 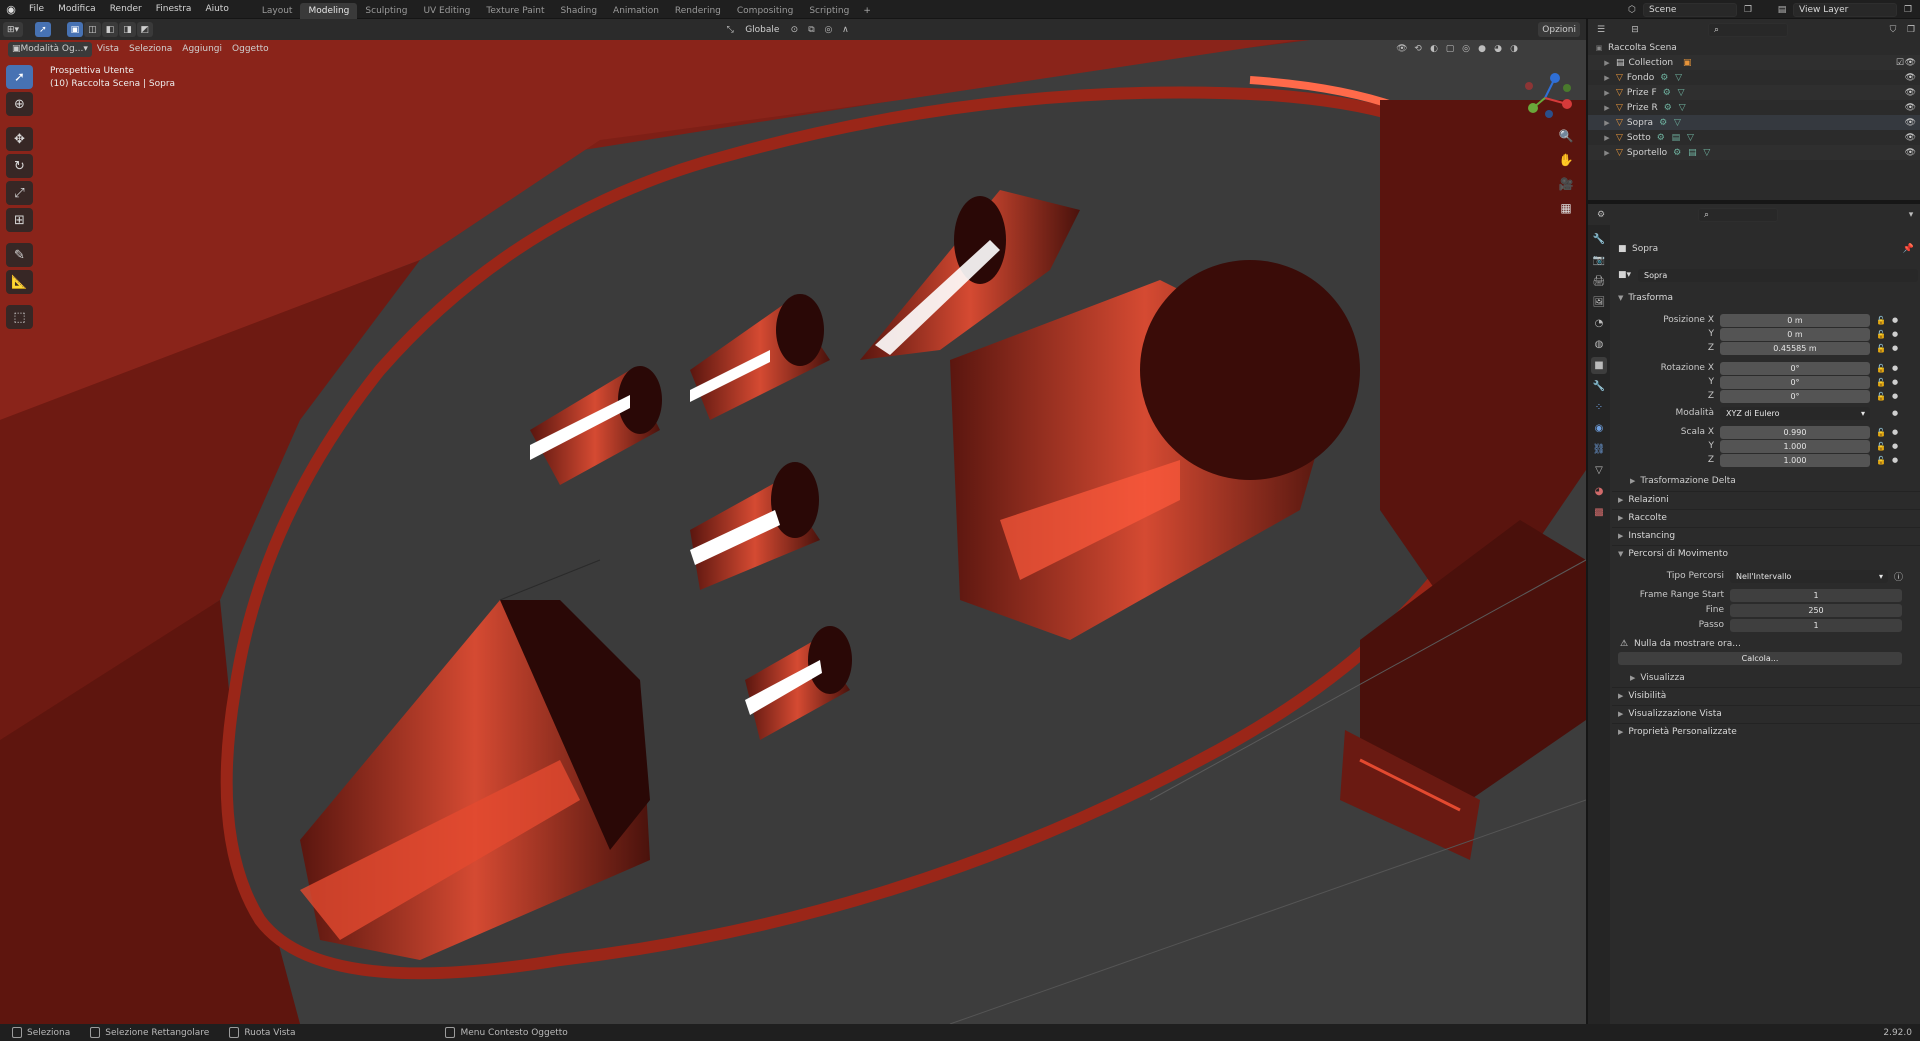 I want to click on position-y-field: 0 m, so click(x=1795, y=334).